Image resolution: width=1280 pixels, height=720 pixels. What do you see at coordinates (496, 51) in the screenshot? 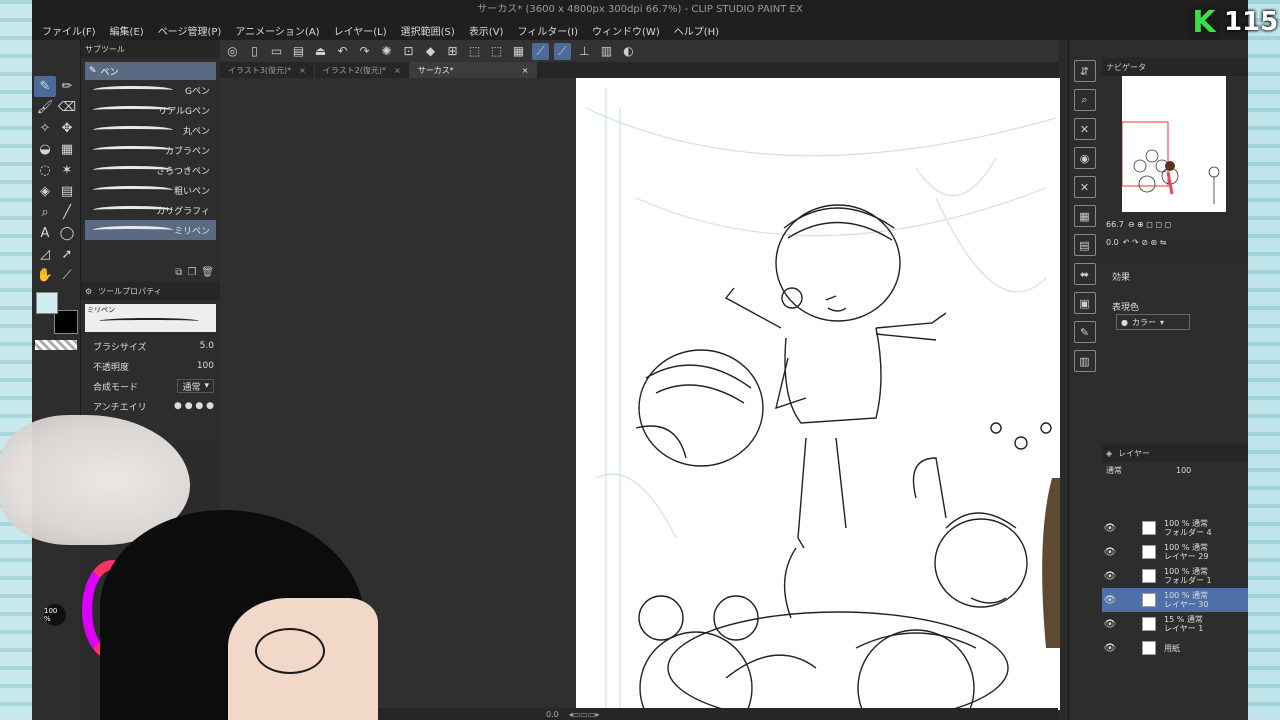
I see `invert-selection-icon: ⬚` at bounding box center [496, 51].